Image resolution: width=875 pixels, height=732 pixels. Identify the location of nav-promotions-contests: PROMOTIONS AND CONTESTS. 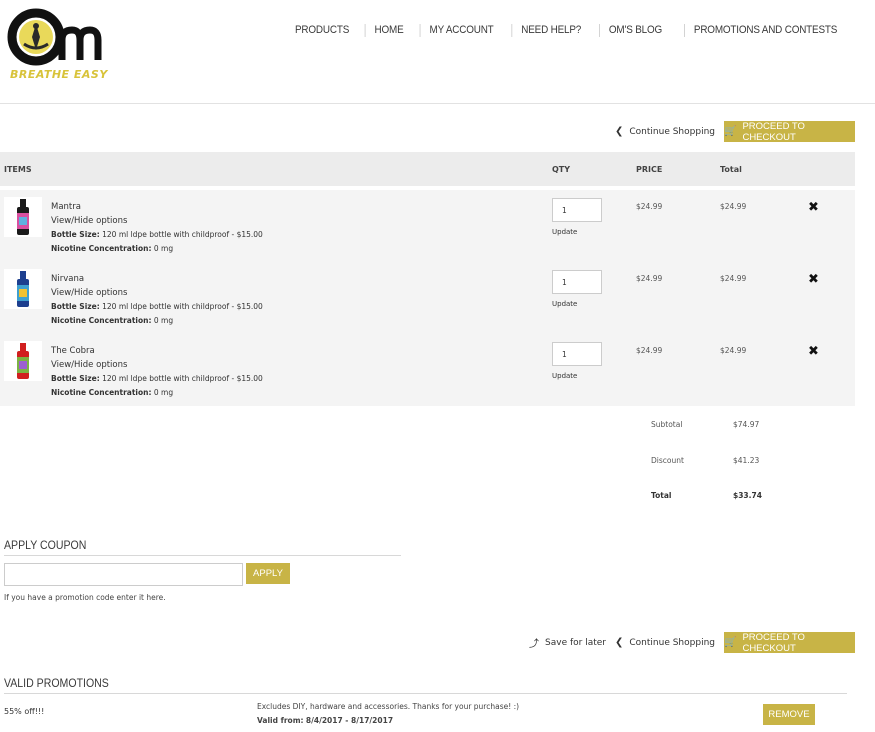
(764, 30).